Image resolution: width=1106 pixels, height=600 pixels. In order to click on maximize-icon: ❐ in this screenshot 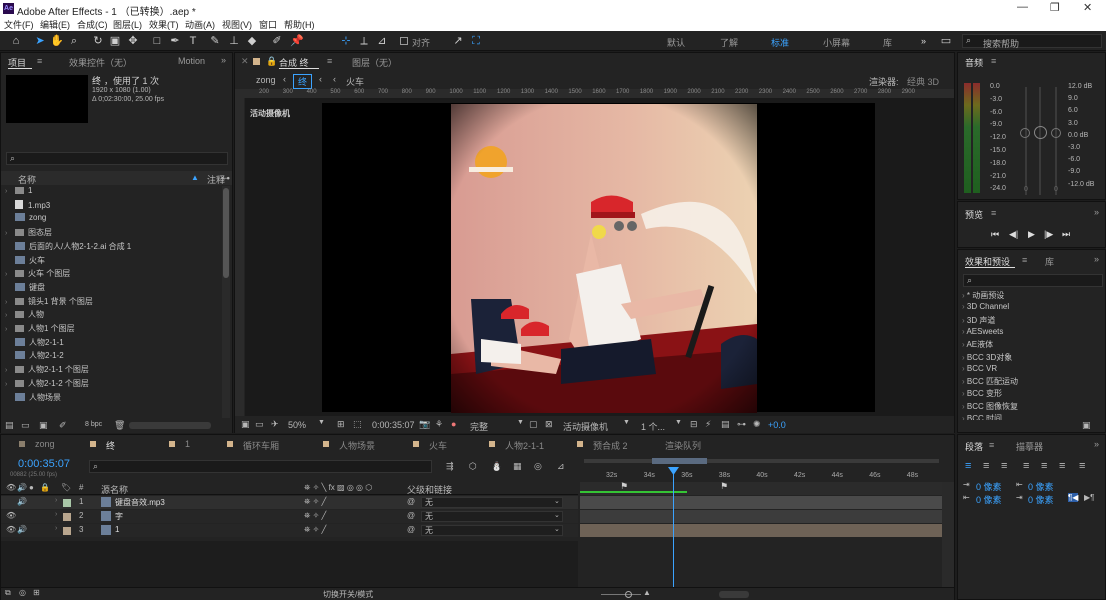, I will do `click(1055, 7)`.